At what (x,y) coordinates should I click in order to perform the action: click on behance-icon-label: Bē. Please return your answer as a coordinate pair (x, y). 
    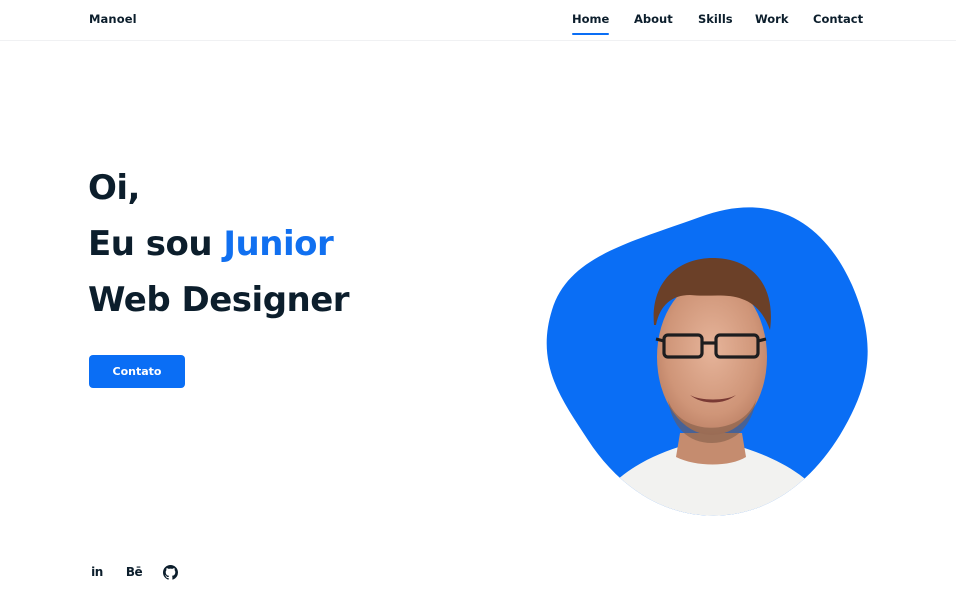
    Looking at the image, I should click on (134, 572).